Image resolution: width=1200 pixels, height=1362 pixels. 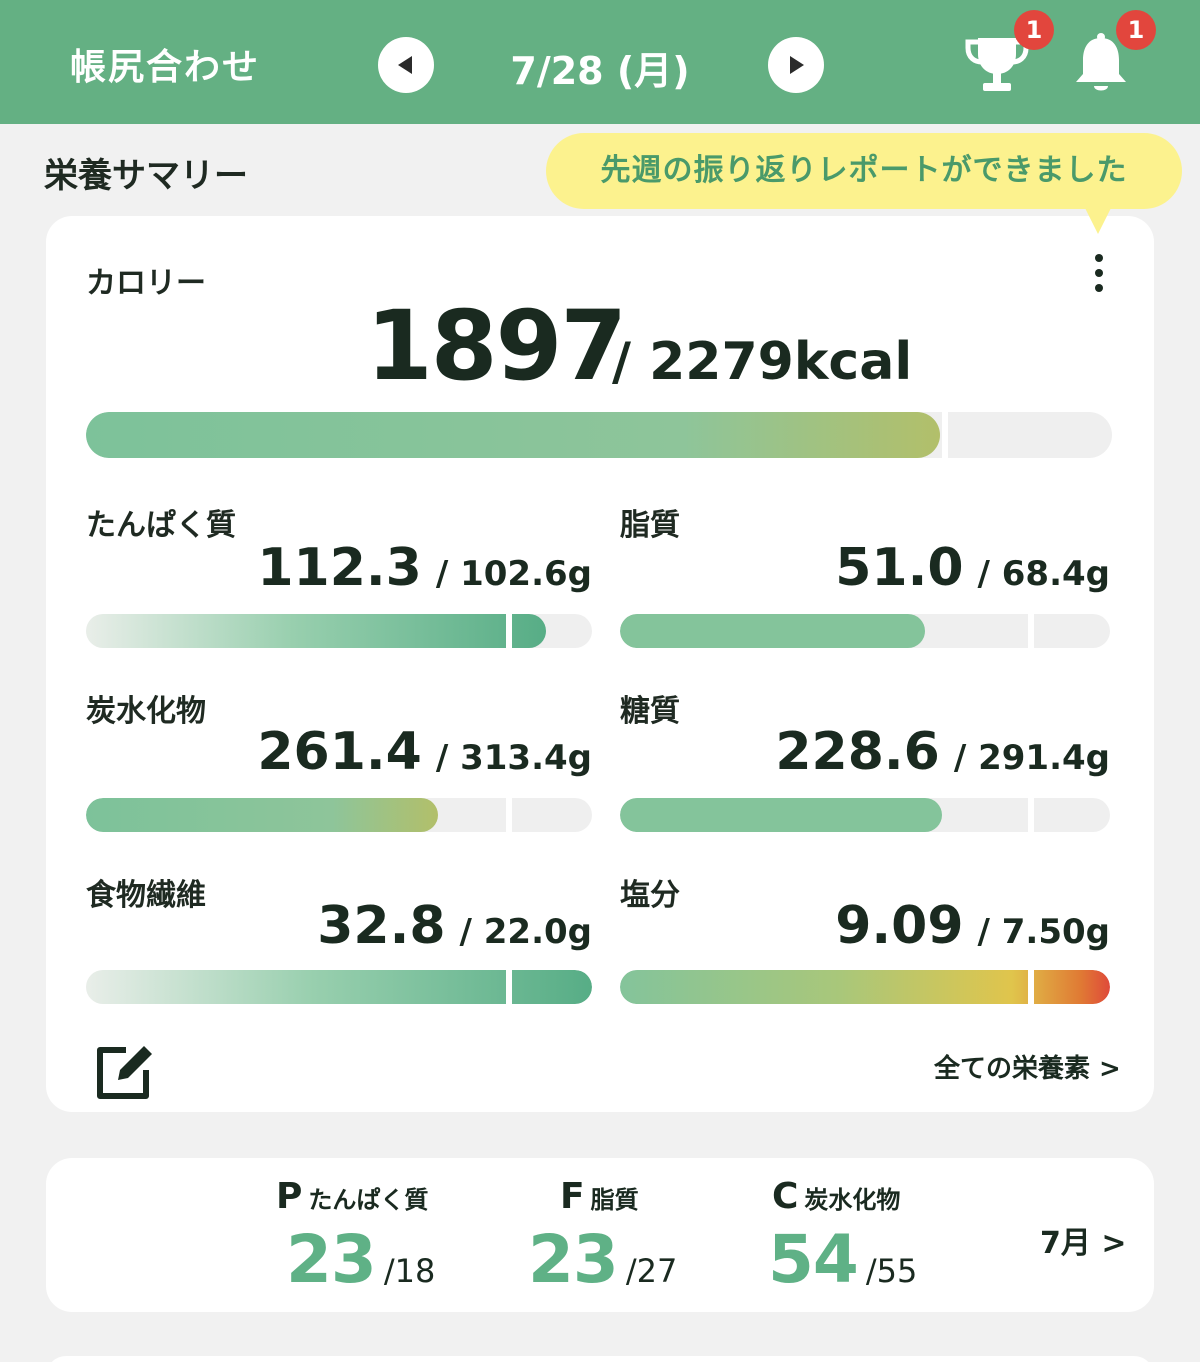 I want to click on fat-progress-bar, so click(x=865, y=631).